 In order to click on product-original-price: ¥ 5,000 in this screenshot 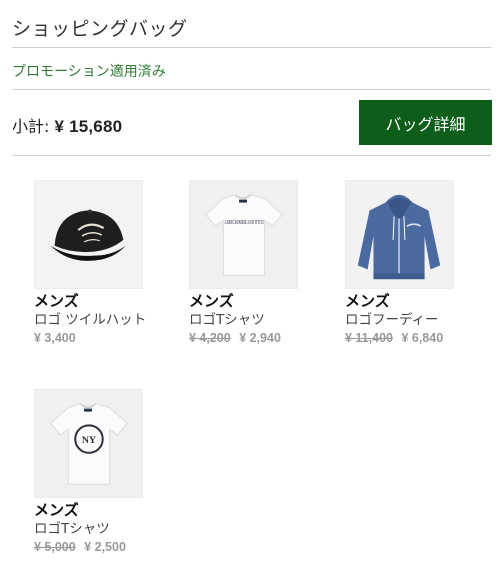, I will do `click(55, 547)`.